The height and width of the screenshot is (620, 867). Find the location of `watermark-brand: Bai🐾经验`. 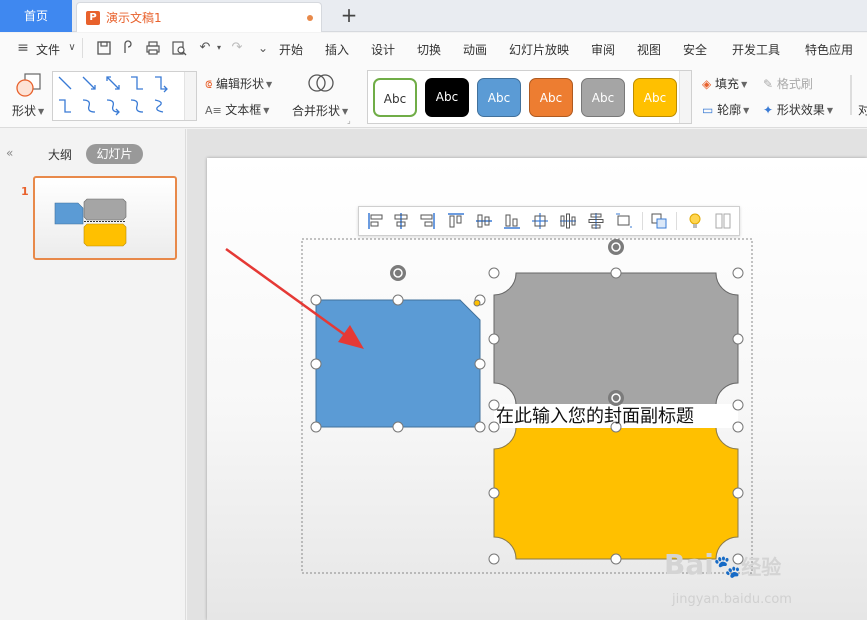

watermark-brand: Bai🐾经验 is located at coordinates (723, 564).